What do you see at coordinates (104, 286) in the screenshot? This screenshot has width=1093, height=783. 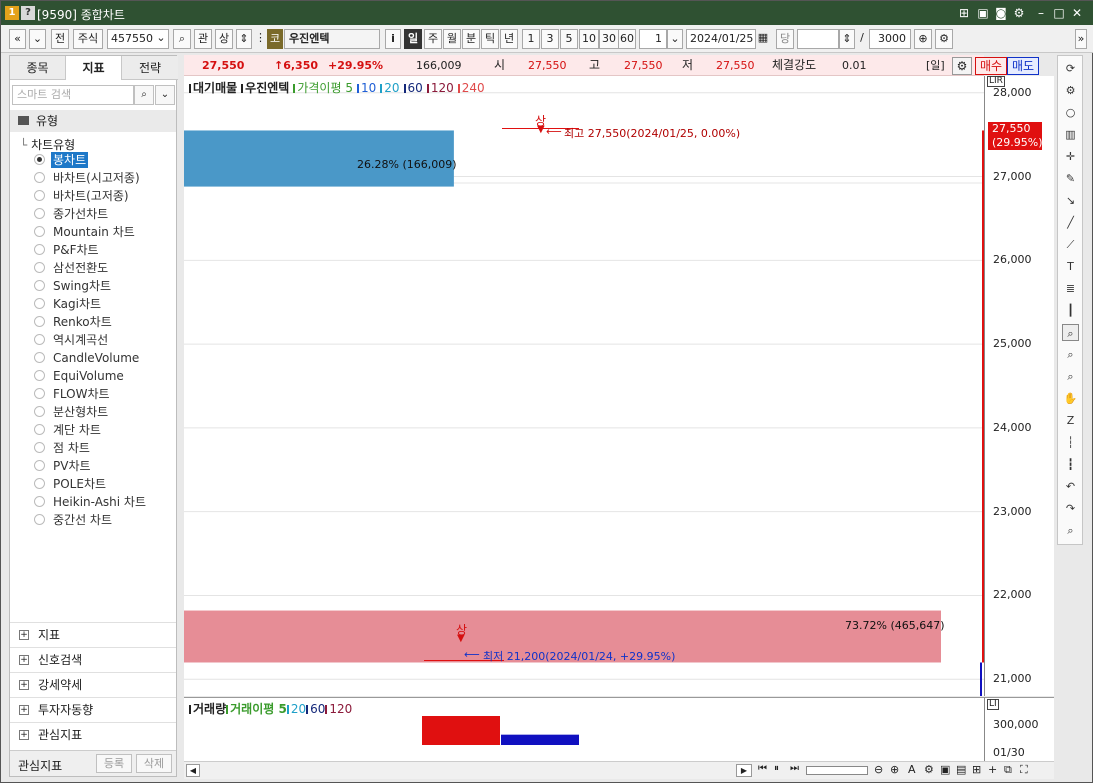 I see `chart-type-option: Swing차트` at bounding box center [104, 286].